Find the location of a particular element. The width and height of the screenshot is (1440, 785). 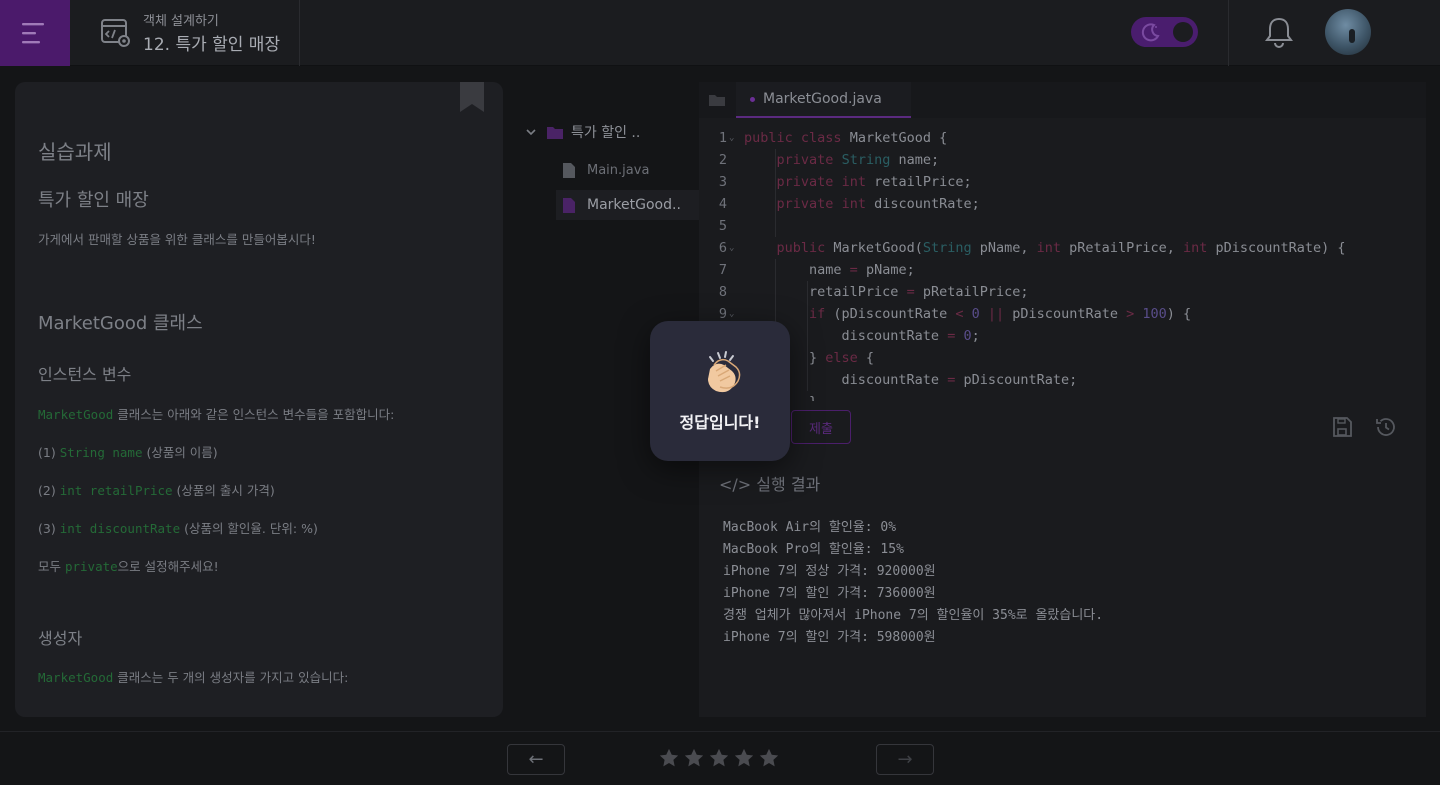

lesson-title: 특가 할인 매장 is located at coordinates (93, 200).